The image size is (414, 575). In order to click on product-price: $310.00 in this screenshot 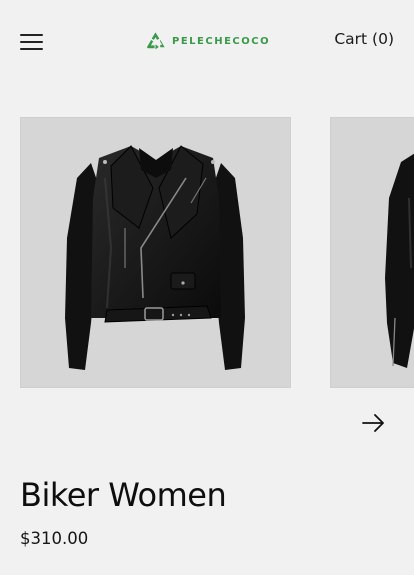, I will do `click(54, 538)`.